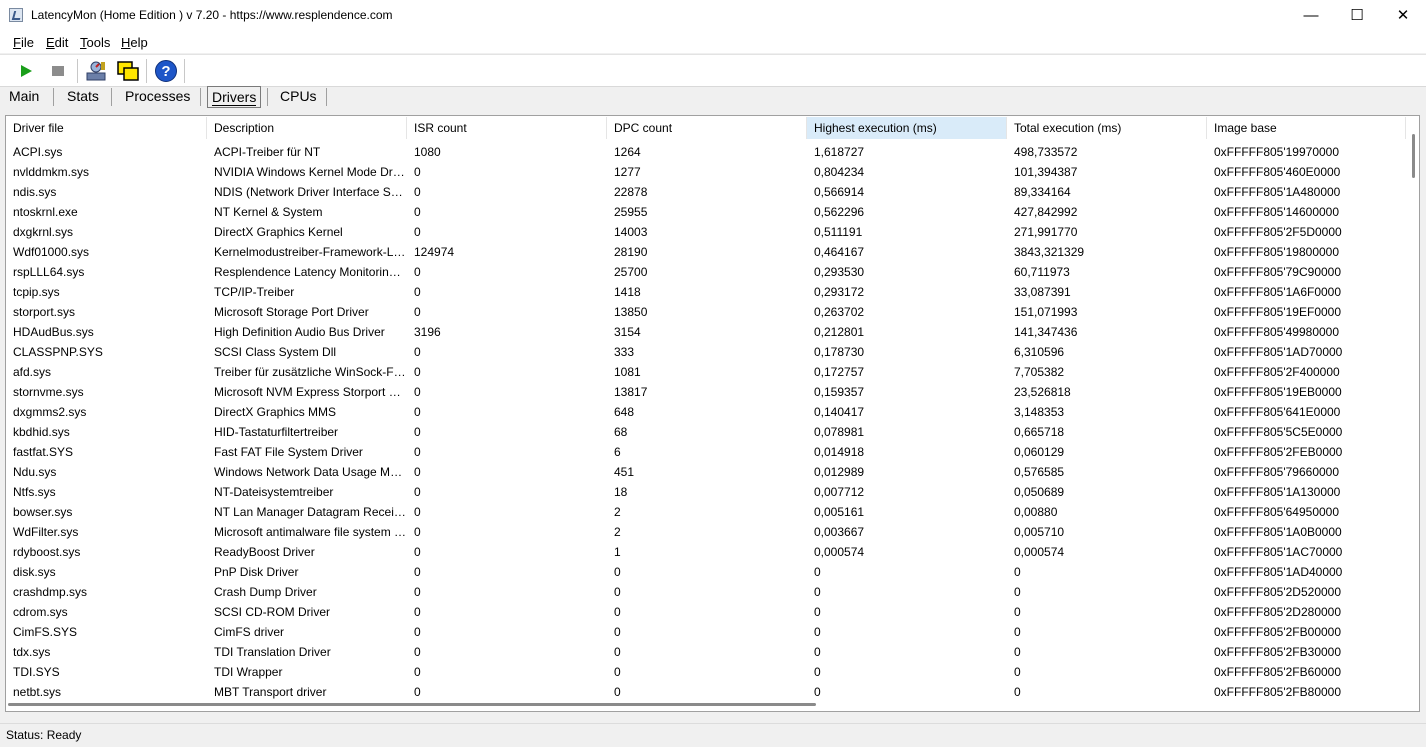 The image size is (1426, 747). I want to click on menu-help: Help, so click(134, 42).